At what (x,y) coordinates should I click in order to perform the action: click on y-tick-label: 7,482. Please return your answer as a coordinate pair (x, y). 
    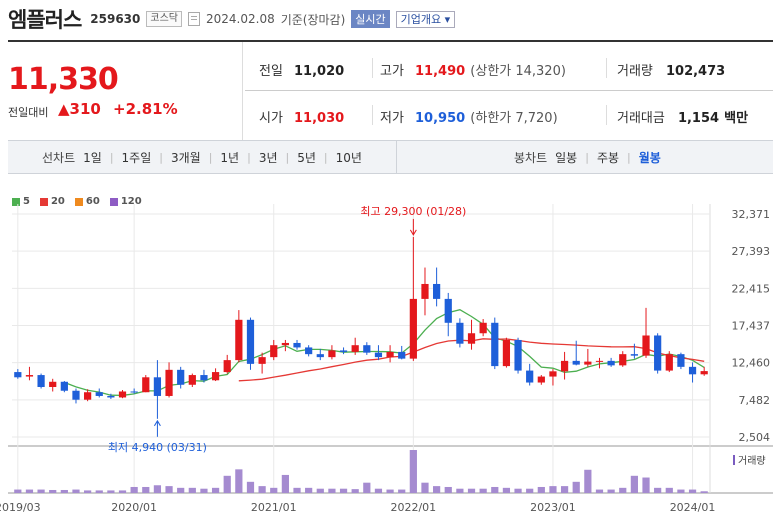
    Looking at the image, I should click on (755, 400).